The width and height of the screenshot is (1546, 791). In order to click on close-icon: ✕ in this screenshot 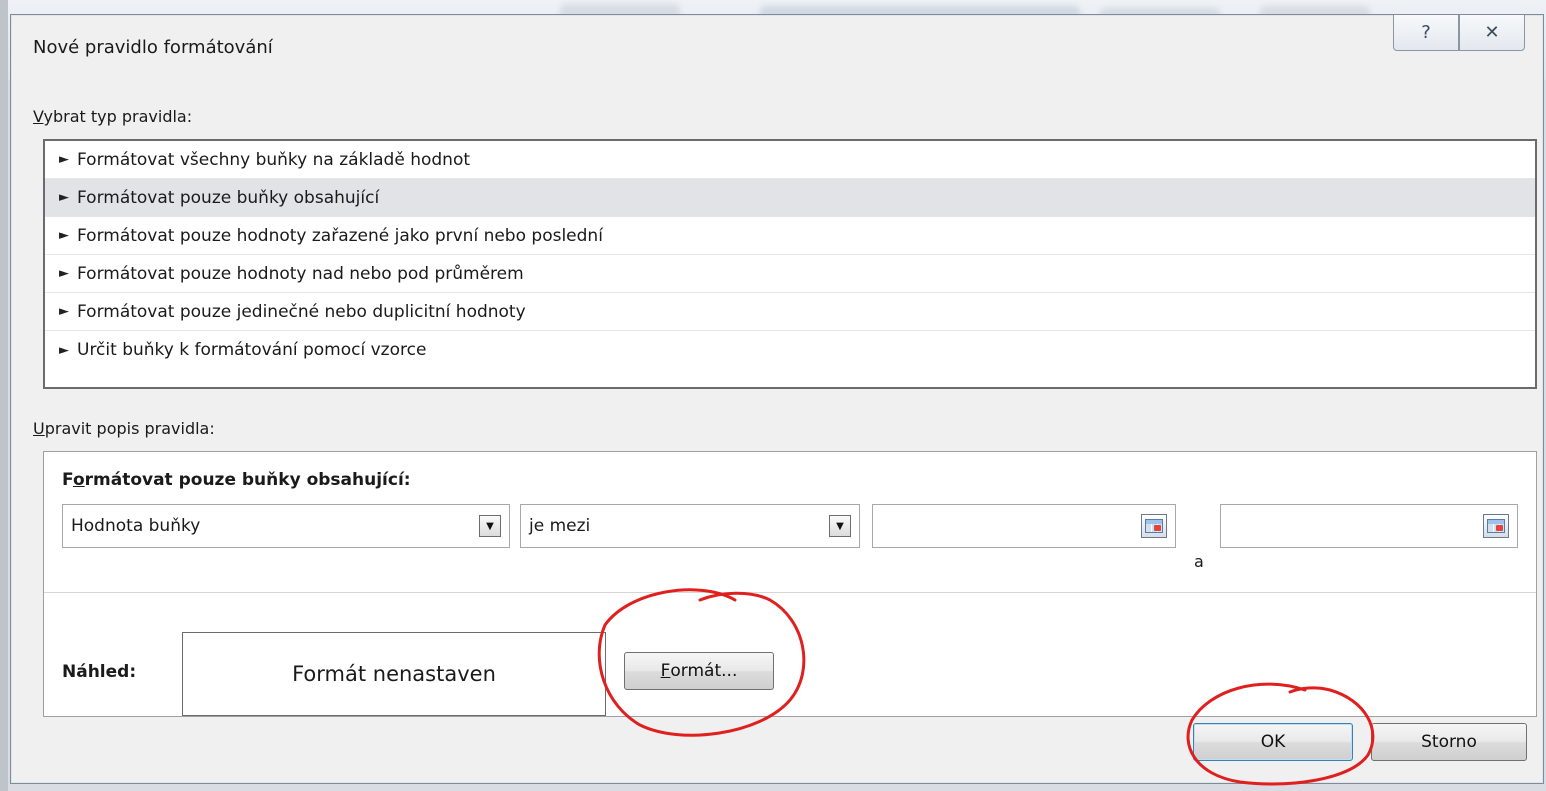, I will do `click(1492, 32)`.